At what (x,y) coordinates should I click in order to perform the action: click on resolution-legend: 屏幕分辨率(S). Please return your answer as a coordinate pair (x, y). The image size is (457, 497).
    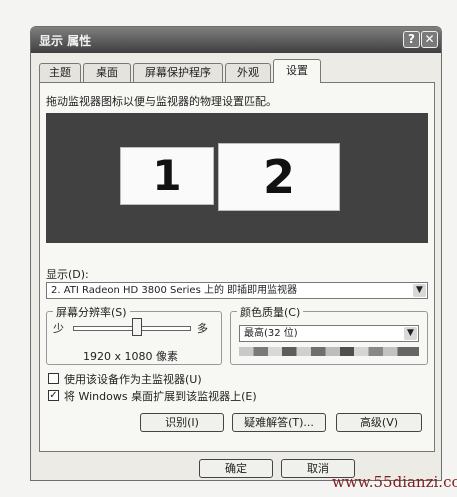
    Looking at the image, I should click on (91, 312).